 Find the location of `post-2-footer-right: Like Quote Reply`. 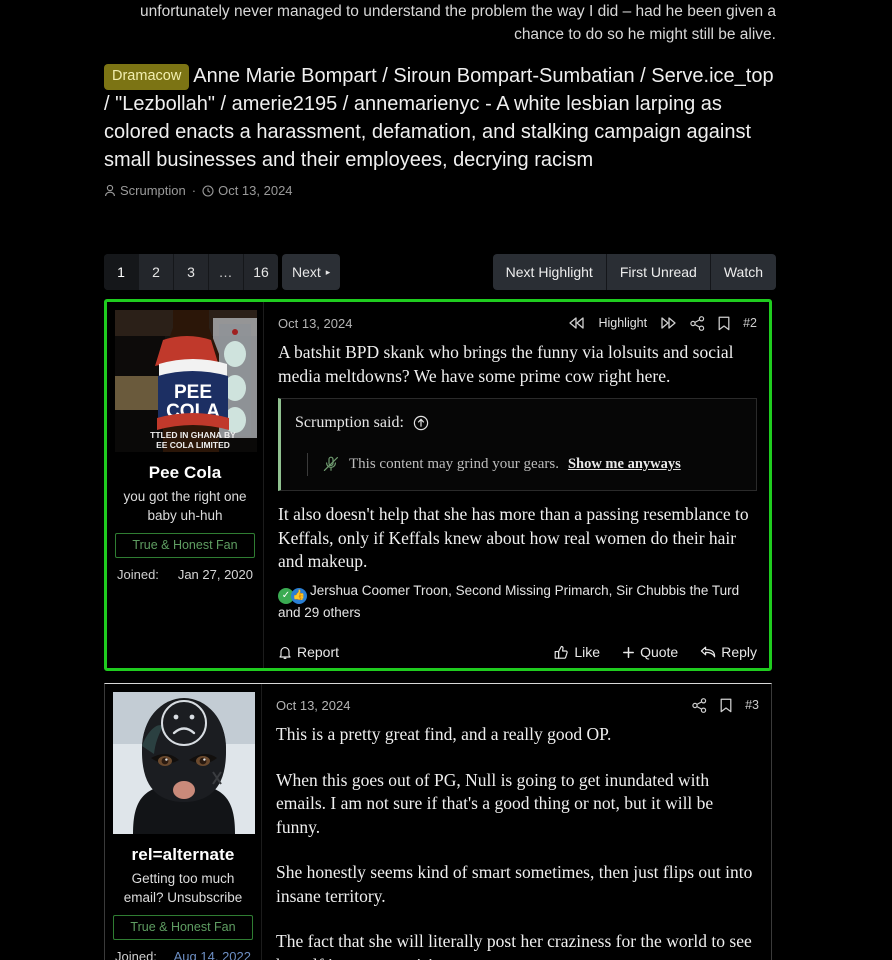

post-2-footer-right: Like Quote Reply is located at coordinates (655, 652).